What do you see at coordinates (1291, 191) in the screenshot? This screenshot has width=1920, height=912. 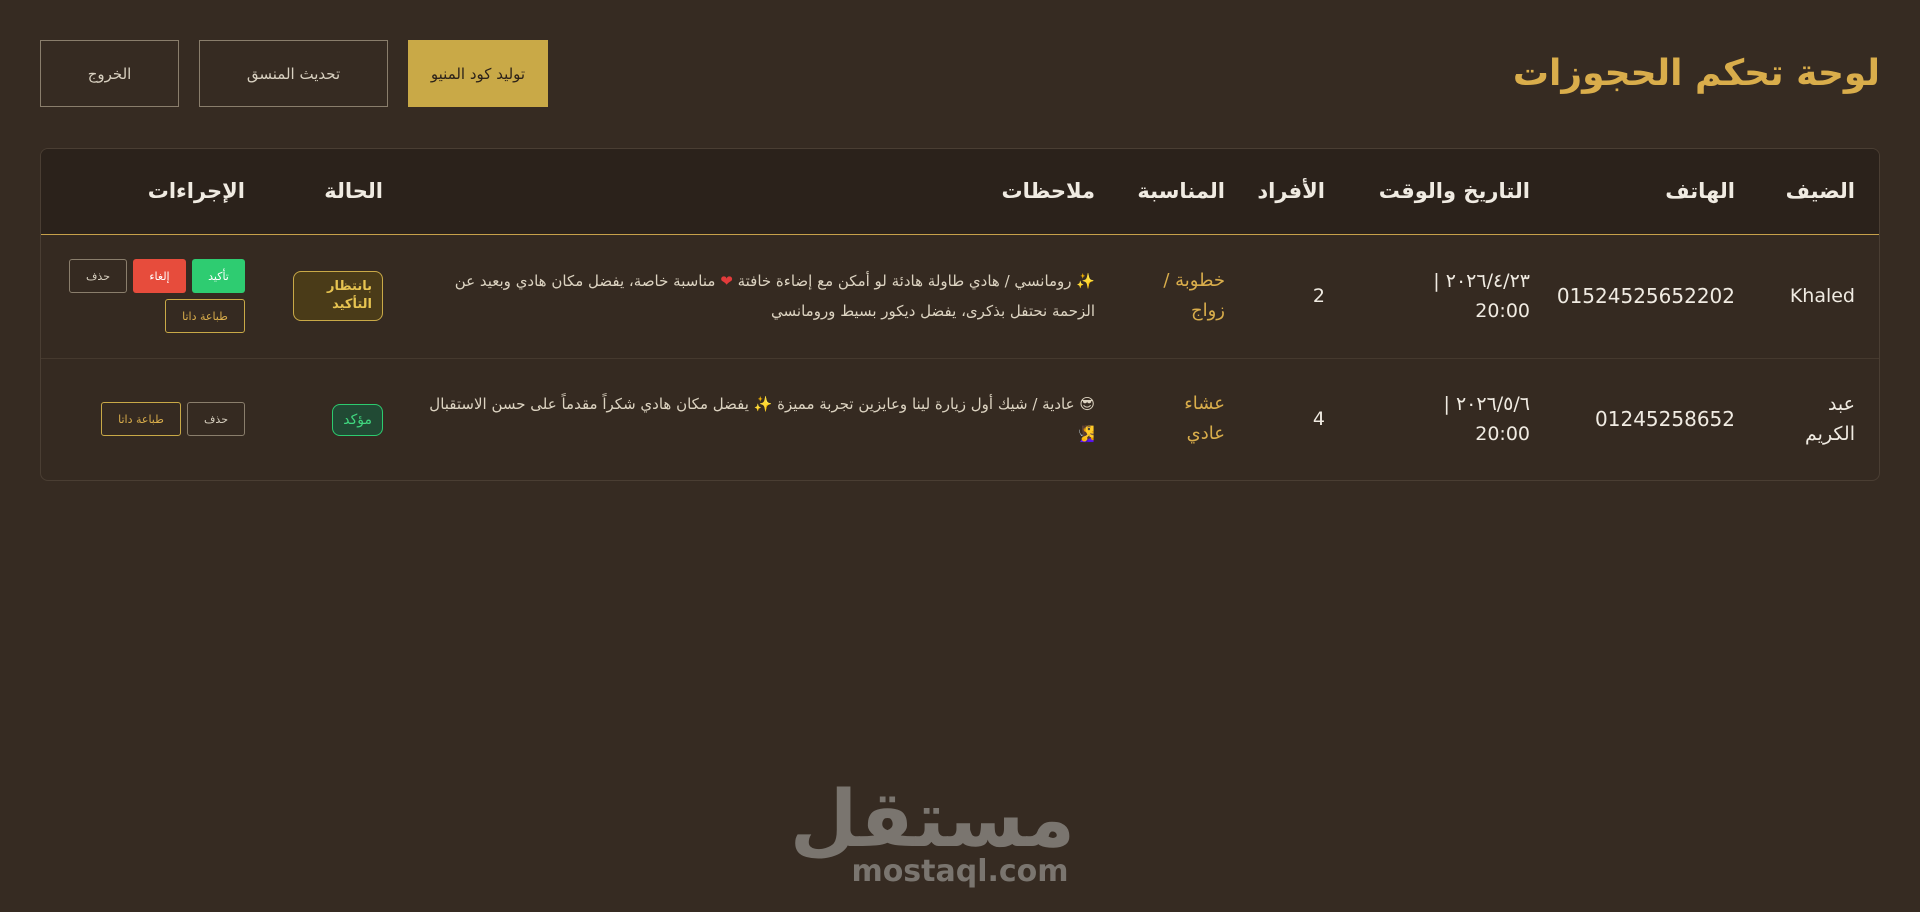 I see `col-people: الأفراد` at bounding box center [1291, 191].